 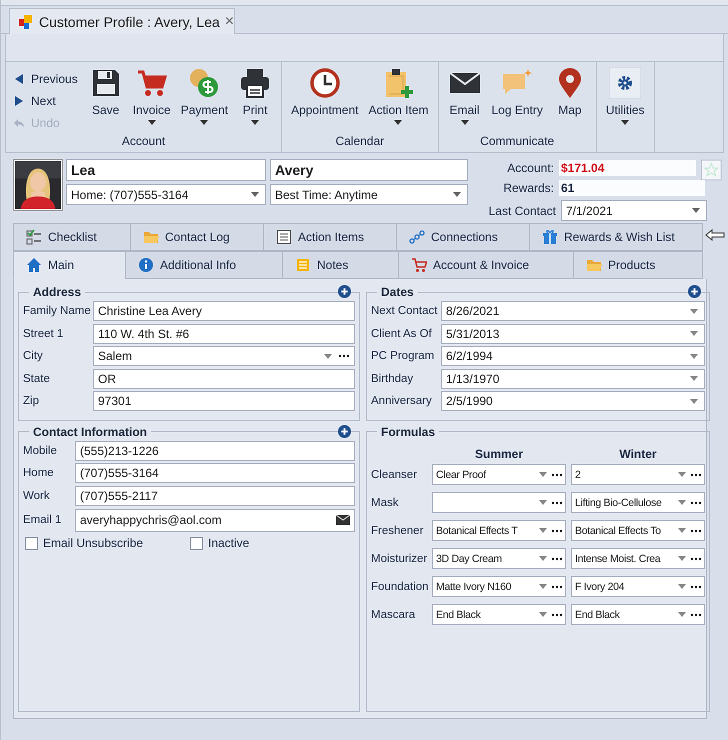 What do you see at coordinates (573, 334) in the screenshot?
I see `date-picker: 5/31/2013` at bounding box center [573, 334].